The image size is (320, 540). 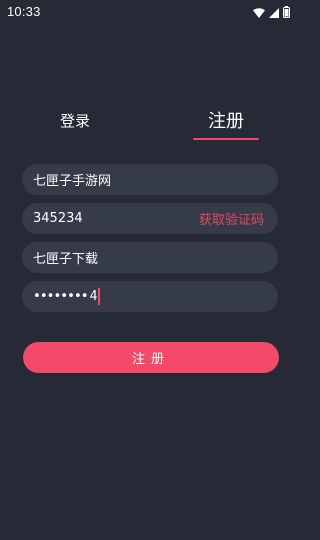 I want to click on cellular-signal-icon, so click(x=274, y=12).